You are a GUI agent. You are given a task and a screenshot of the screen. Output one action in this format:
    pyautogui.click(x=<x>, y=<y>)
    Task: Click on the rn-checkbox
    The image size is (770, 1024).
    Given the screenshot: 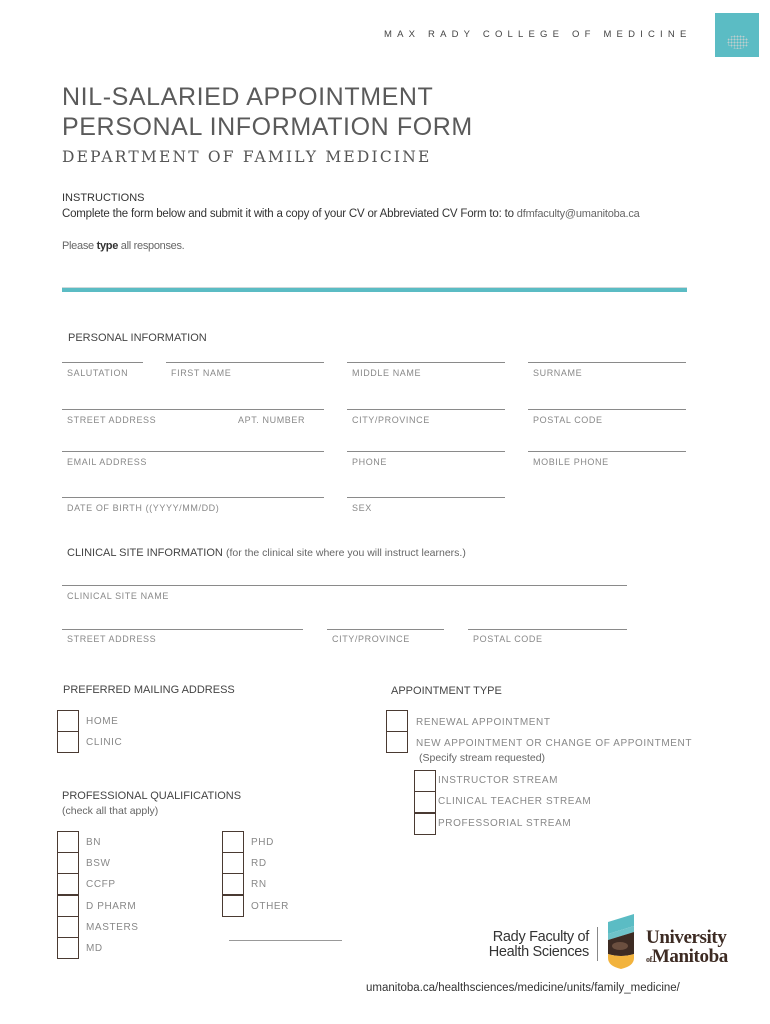 What is the action you would take?
    pyautogui.click(x=233, y=884)
    